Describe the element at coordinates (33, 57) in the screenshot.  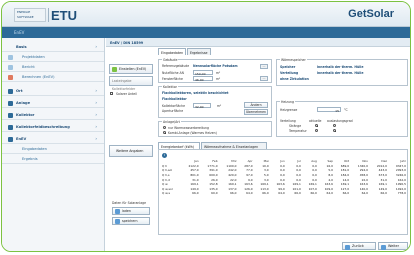
I see `sidebar-item-label: Projektdaten` at that location.